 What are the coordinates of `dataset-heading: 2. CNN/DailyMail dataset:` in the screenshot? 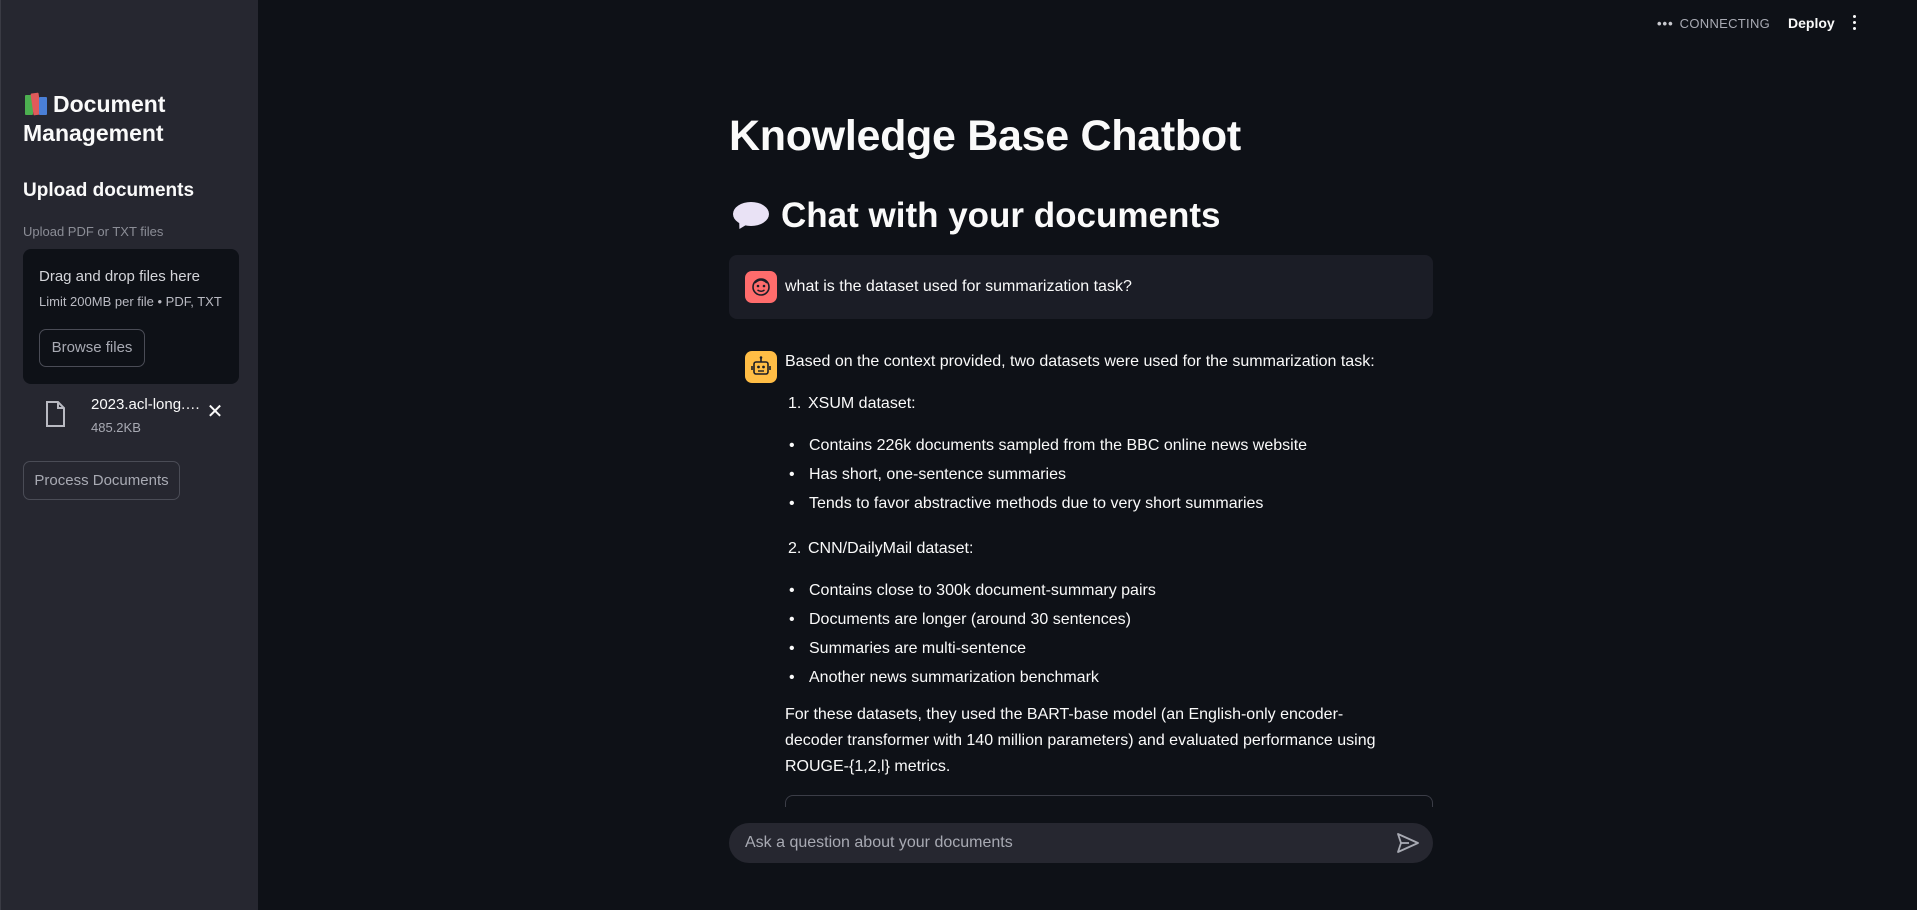 It's located at (880, 549).